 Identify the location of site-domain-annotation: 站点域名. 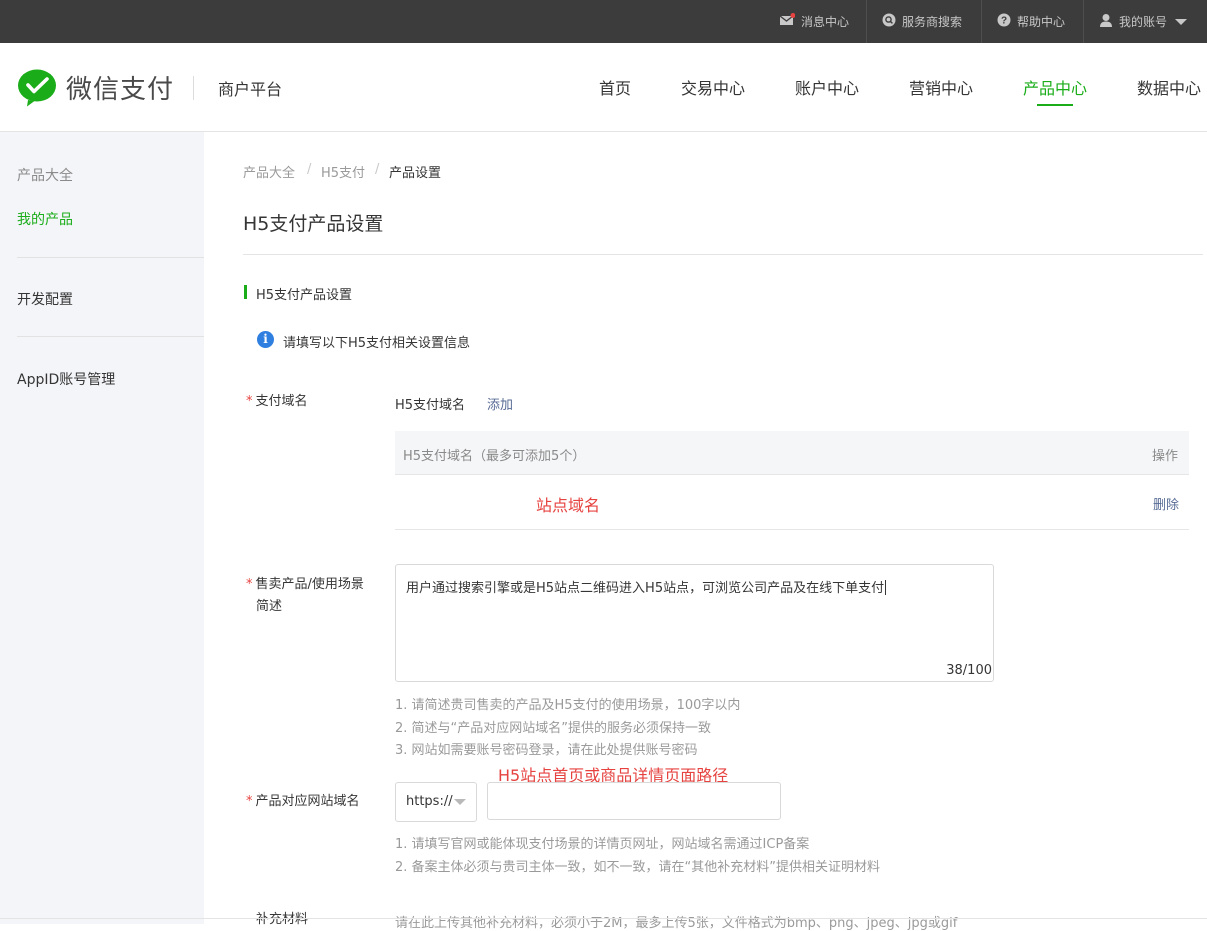
(568, 505).